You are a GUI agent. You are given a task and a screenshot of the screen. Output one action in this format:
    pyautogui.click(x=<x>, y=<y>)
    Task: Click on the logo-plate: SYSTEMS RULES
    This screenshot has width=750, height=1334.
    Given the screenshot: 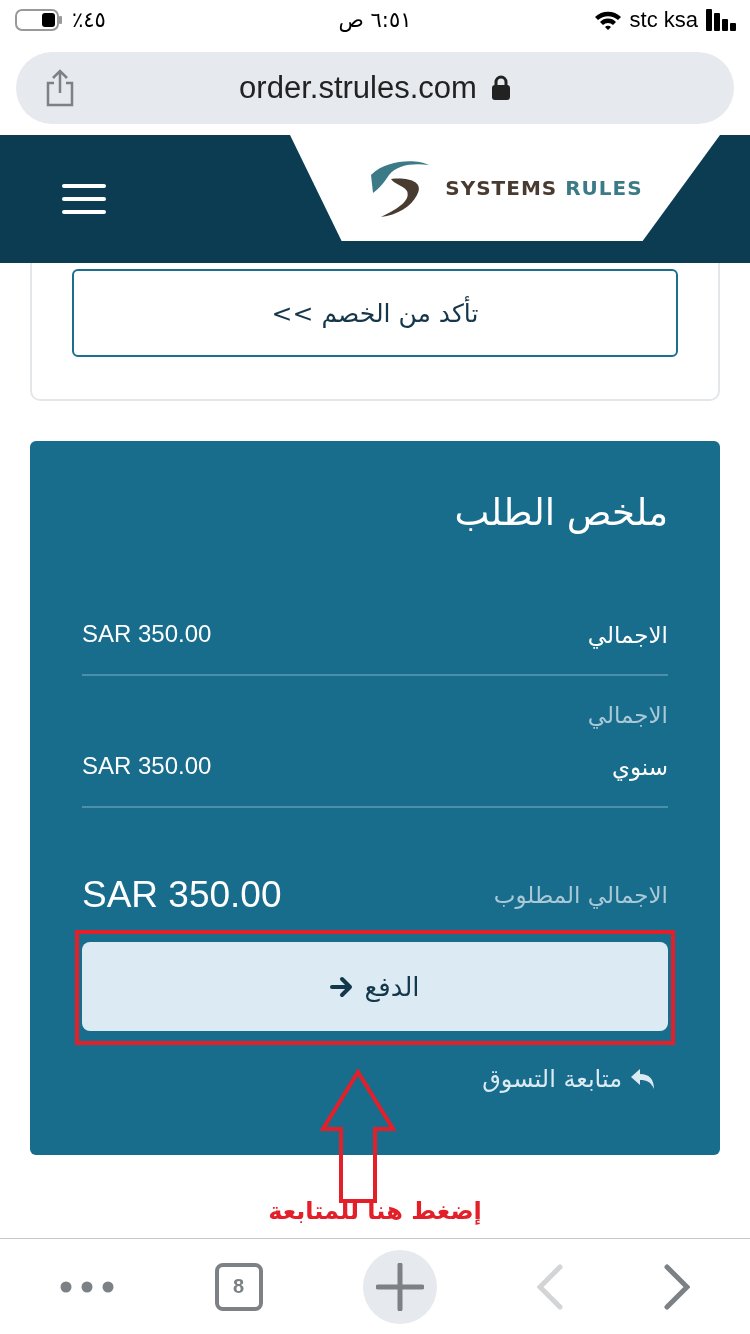 What is the action you would take?
    pyautogui.click(x=505, y=188)
    